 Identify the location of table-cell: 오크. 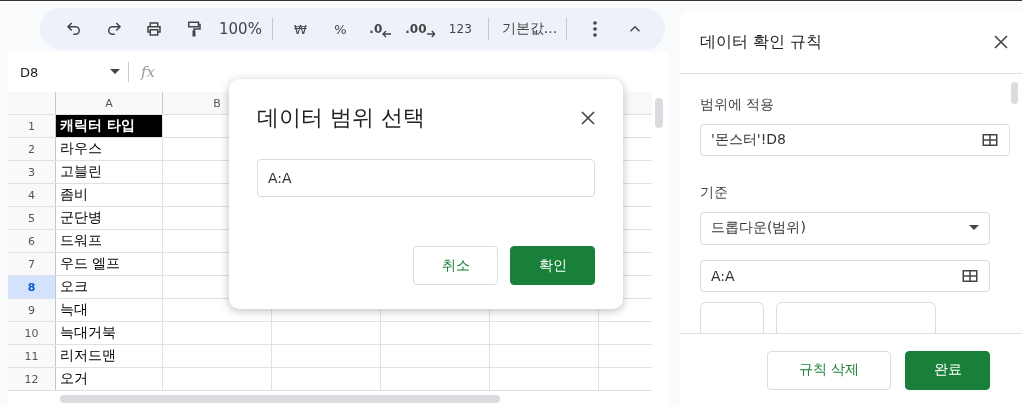
(109, 287).